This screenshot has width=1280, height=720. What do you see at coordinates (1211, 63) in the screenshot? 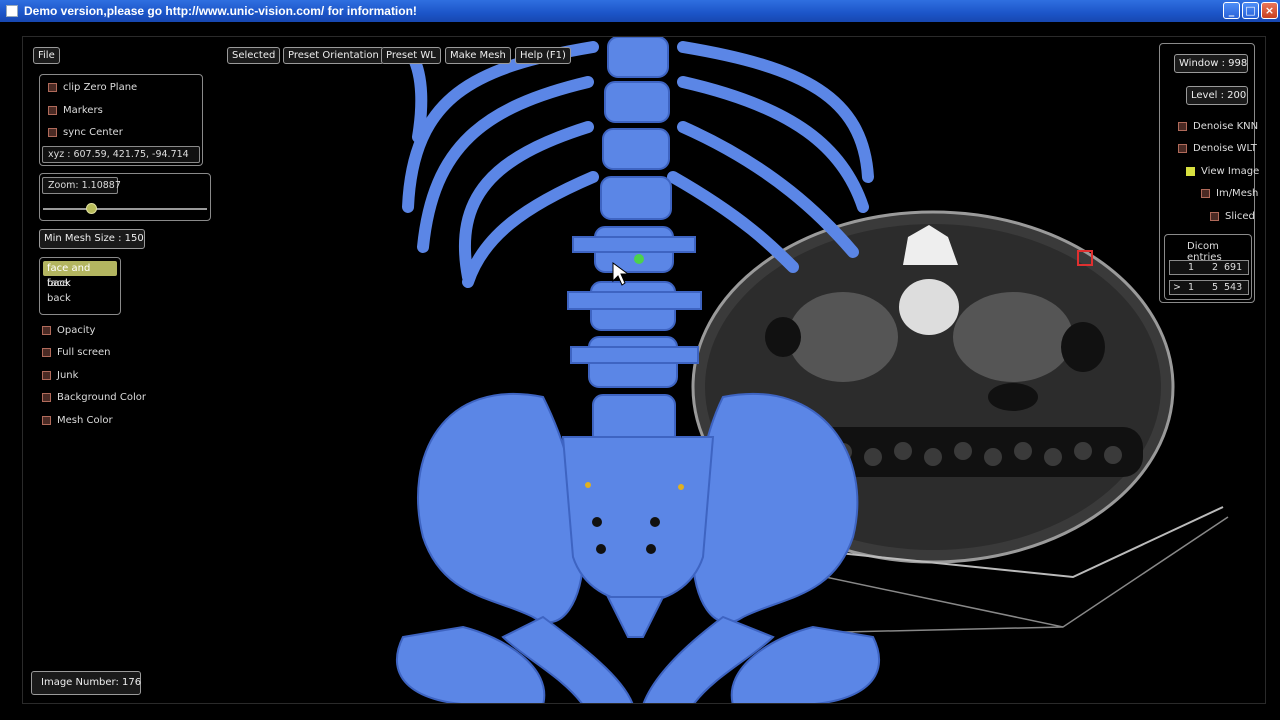
I see `window-width-field: Window : 998` at bounding box center [1211, 63].